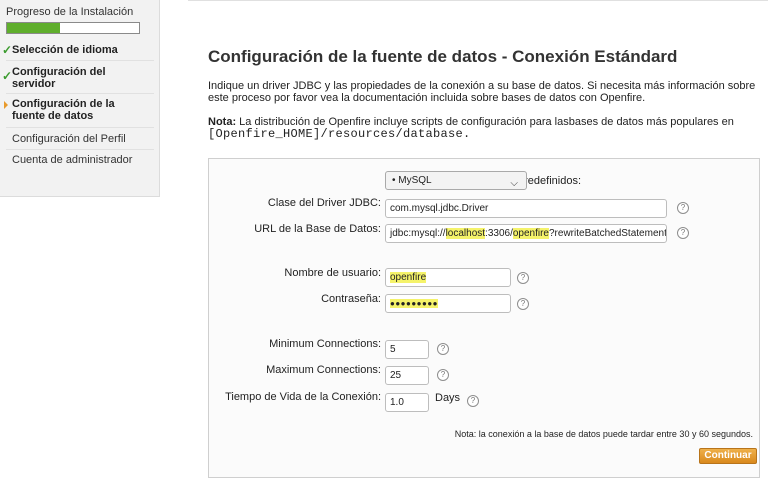 The height and width of the screenshot is (478, 768). What do you see at coordinates (33, 28) in the screenshot?
I see `progress-fill` at bounding box center [33, 28].